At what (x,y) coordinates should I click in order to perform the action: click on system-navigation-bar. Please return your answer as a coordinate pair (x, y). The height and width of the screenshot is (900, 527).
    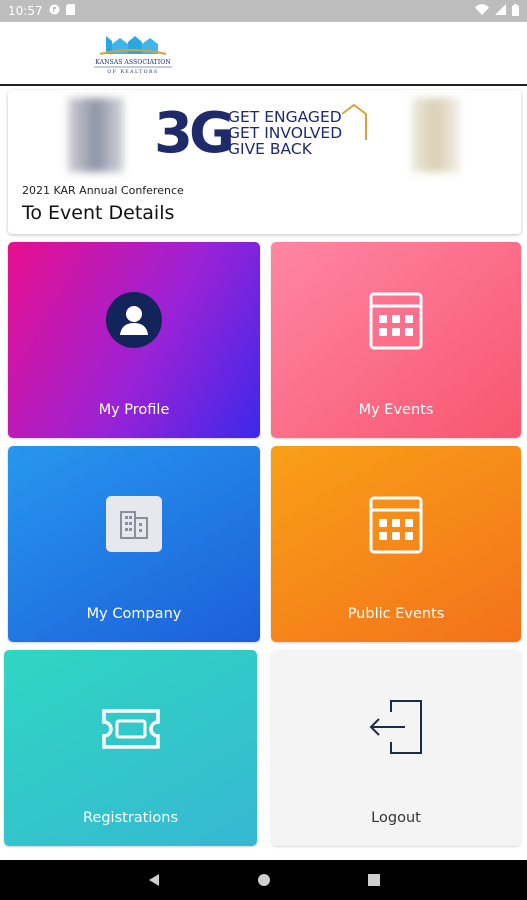
    Looking at the image, I should click on (263, 880).